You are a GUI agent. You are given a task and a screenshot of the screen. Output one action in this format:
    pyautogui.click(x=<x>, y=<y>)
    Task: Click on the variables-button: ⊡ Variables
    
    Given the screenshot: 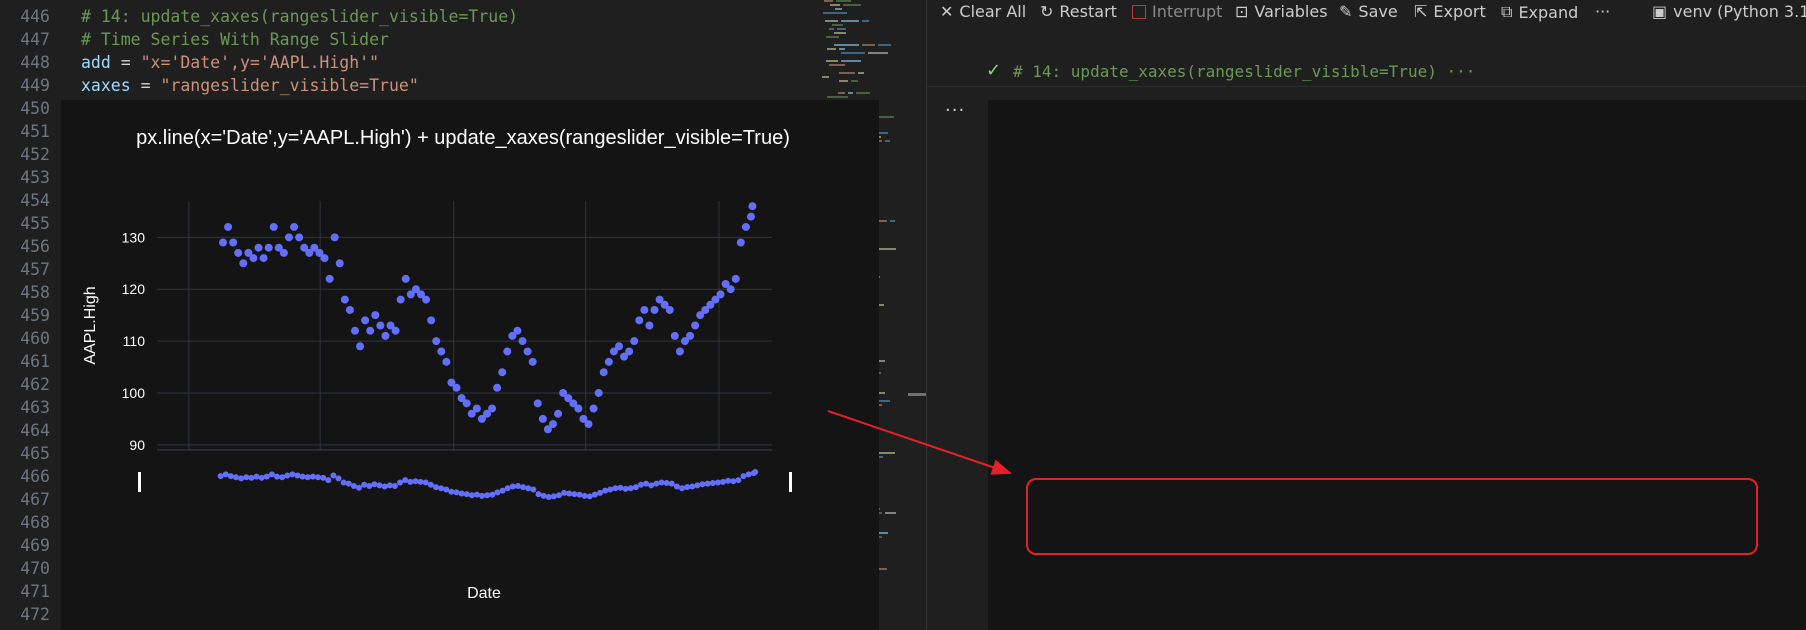 What is the action you would take?
    pyautogui.click(x=1281, y=11)
    